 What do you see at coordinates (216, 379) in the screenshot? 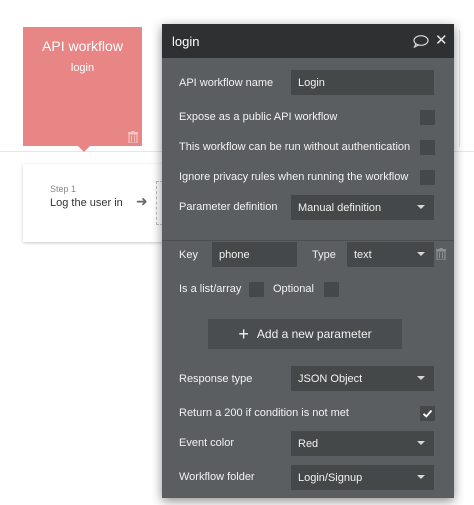
I see `response-type-label: Response type` at bounding box center [216, 379].